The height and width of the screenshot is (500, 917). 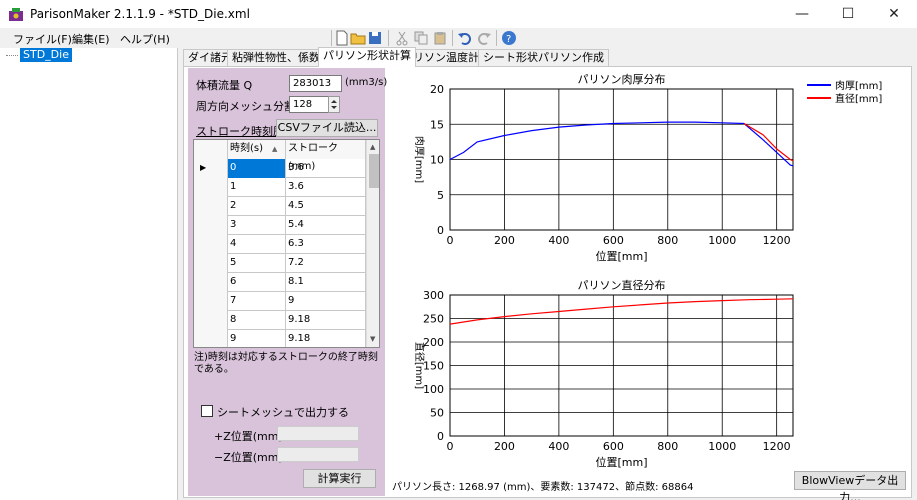 I want to click on tab-sheet-parison: シート形状パリソン作成, so click(x=543, y=57).